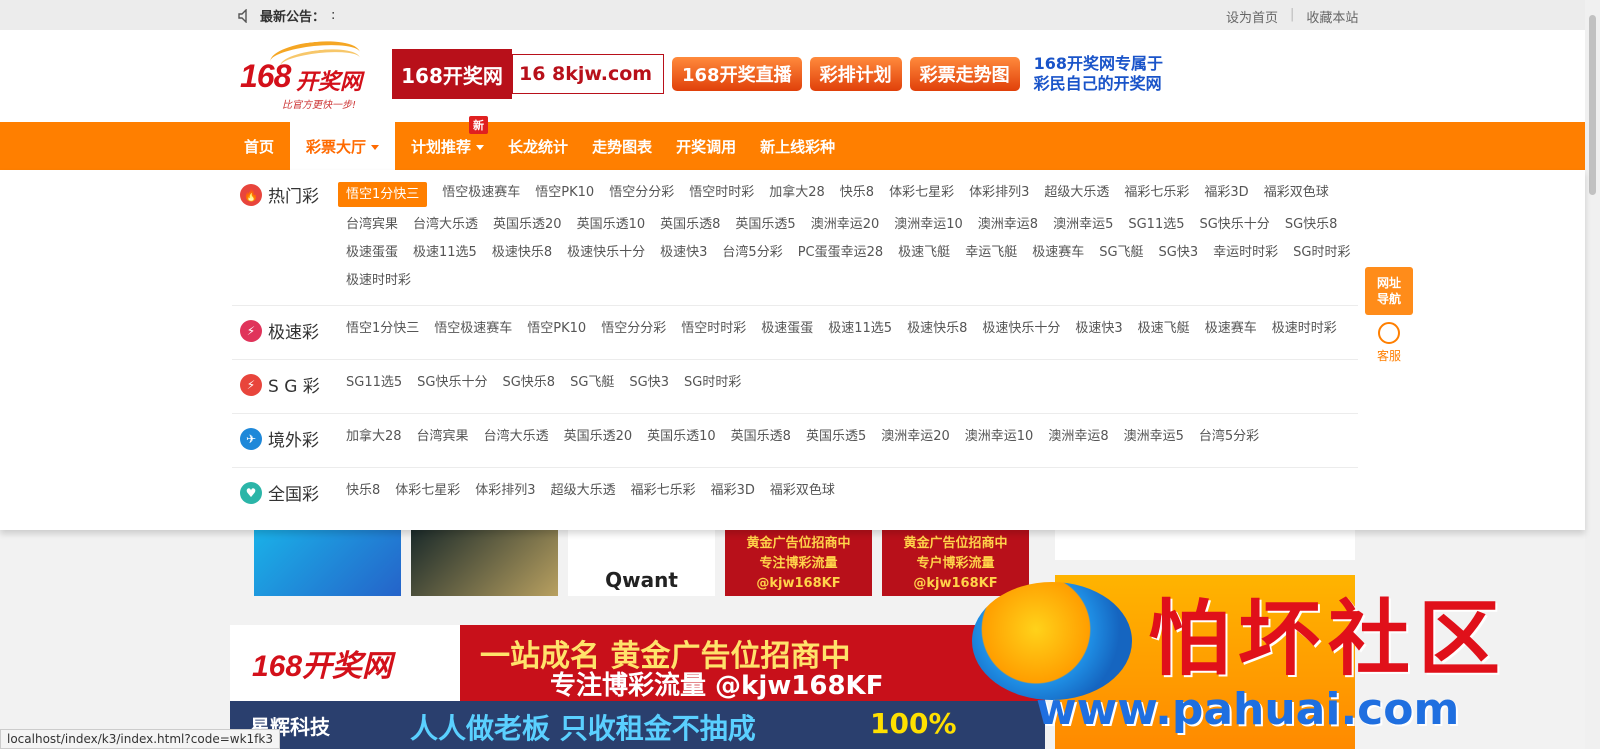 This screenshot has height=749, width=1600. I want to click on game-link: 英国乐透20, so click(527, 224).